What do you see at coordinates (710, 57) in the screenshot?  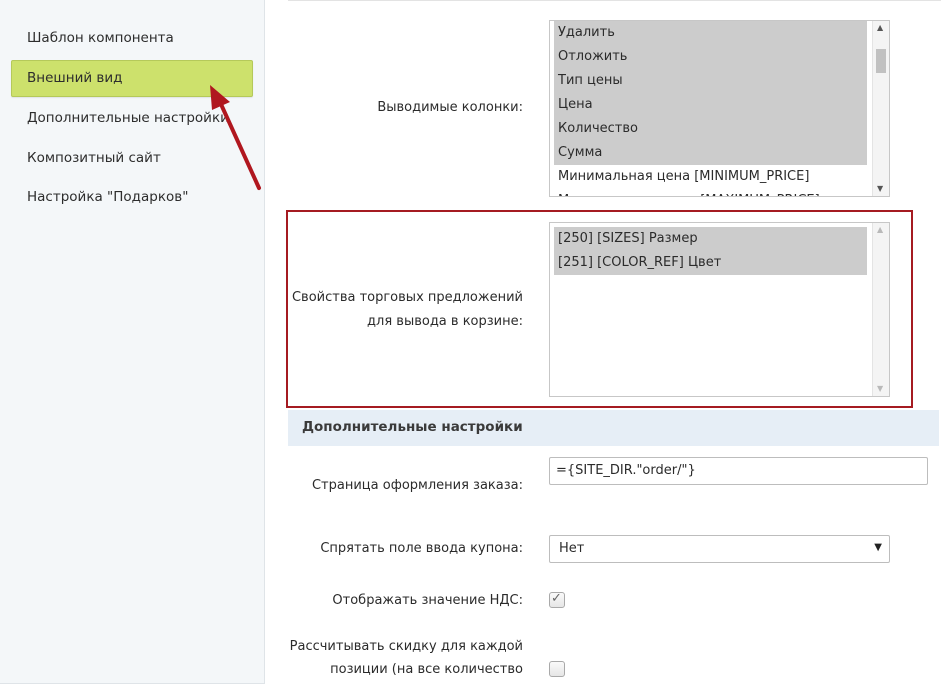 I see `list-item: Отложить` at bounding box center [710, 57].